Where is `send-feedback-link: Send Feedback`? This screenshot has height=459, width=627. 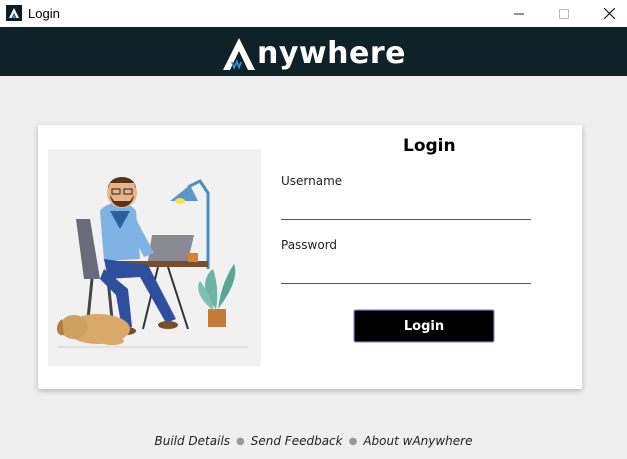
send-feedback-link: Send Feedback is located at coordinates (297, 441).